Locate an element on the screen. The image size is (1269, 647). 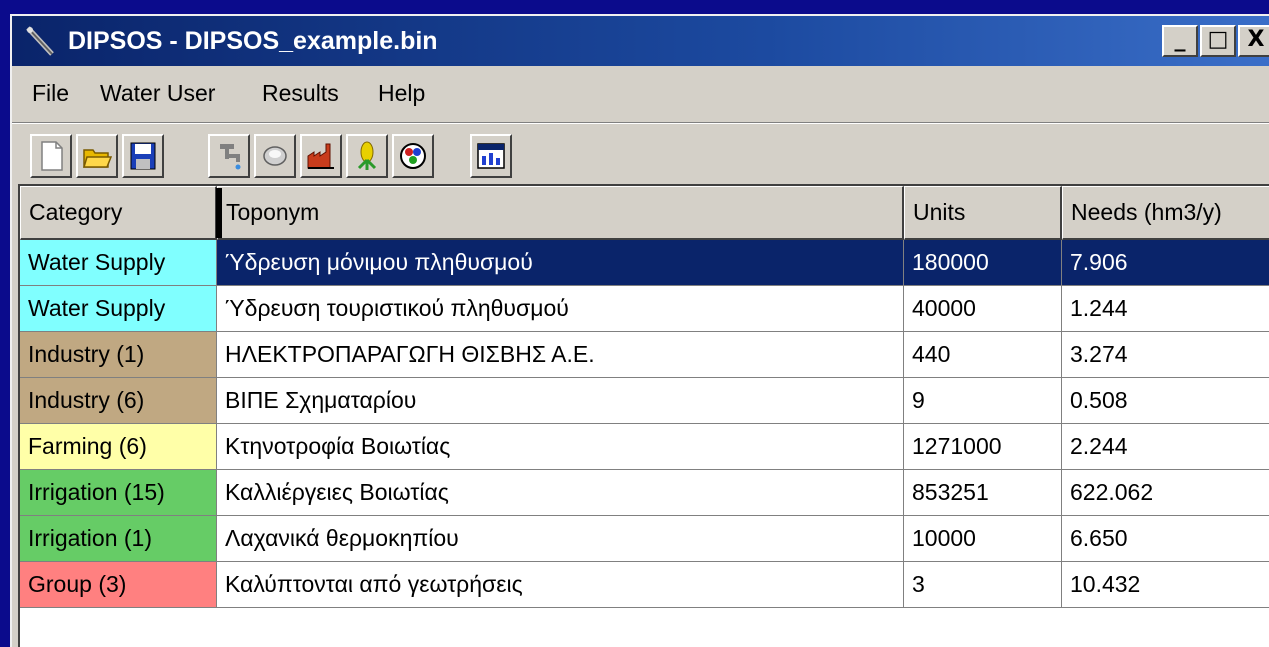
group-icon is located at coordinates (413, 156).